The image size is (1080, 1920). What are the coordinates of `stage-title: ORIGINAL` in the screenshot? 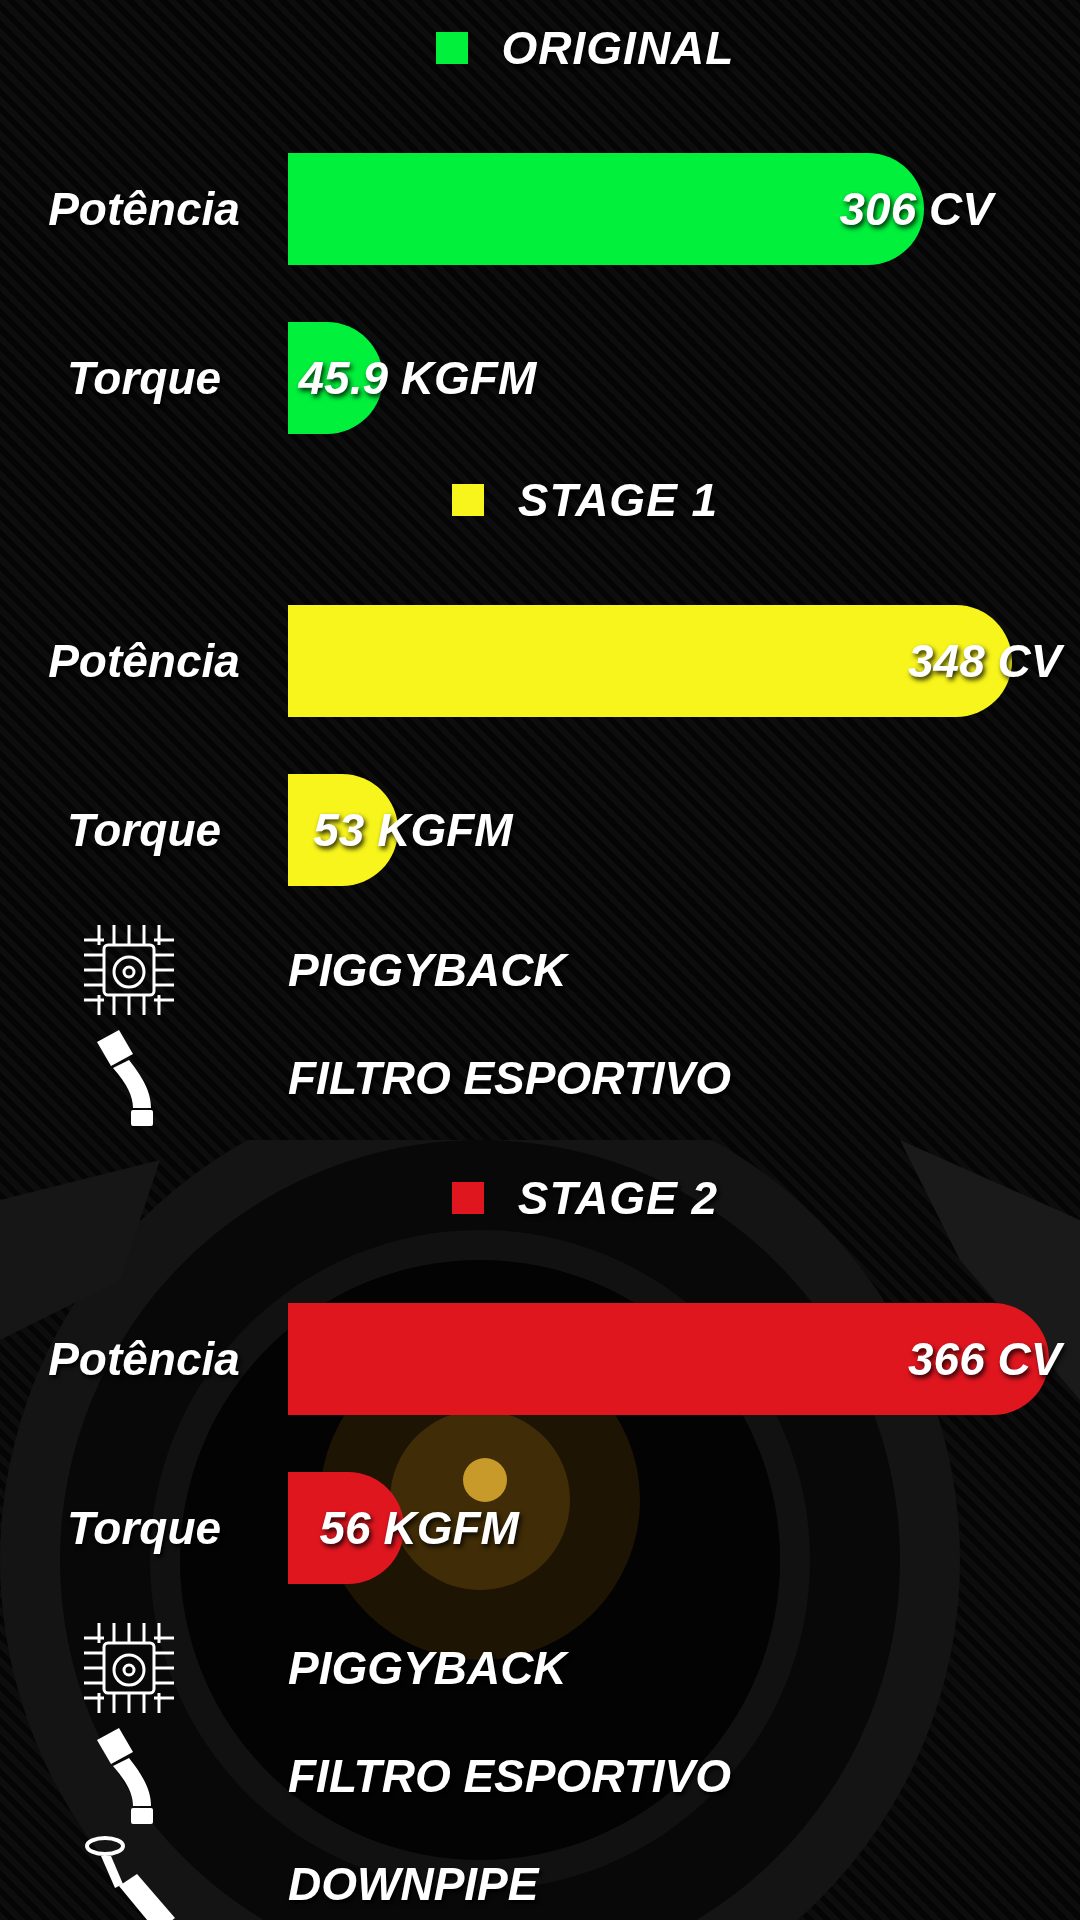 It's located at (618, 48).